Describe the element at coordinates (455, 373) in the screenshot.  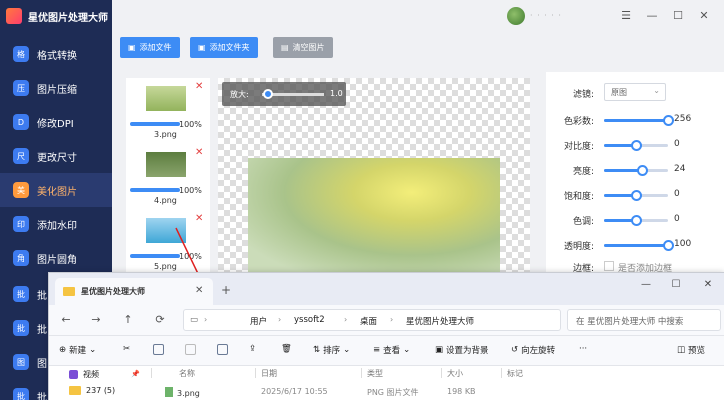
I see `column-header-size: 大小` at that location.